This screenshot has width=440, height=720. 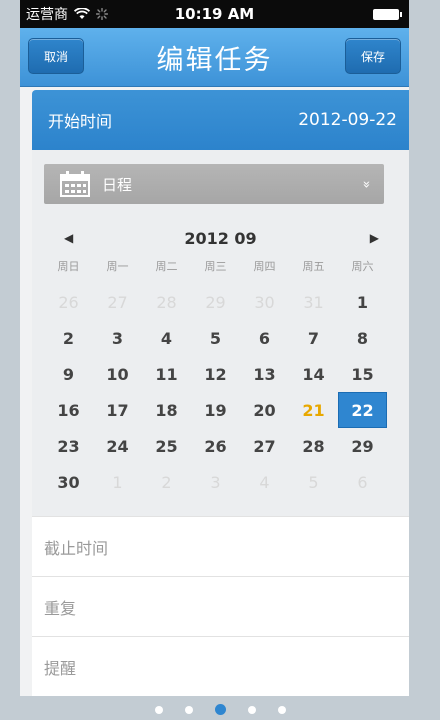 What do you see at coordinates (166, 374) in the screenshot?
I see `day-cell: 11` at bounding box center [166, 374].